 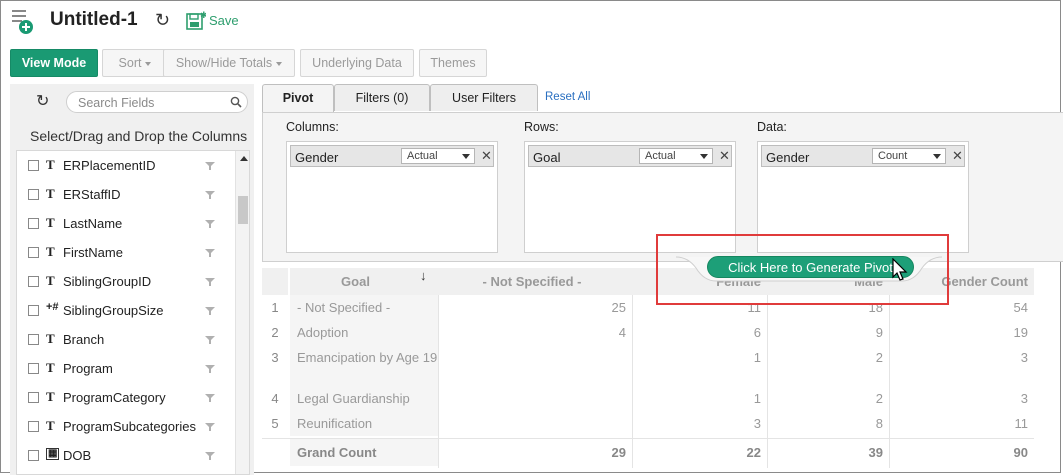 I want to click on columns-field-name: Gender, so click(x=317, y=157).